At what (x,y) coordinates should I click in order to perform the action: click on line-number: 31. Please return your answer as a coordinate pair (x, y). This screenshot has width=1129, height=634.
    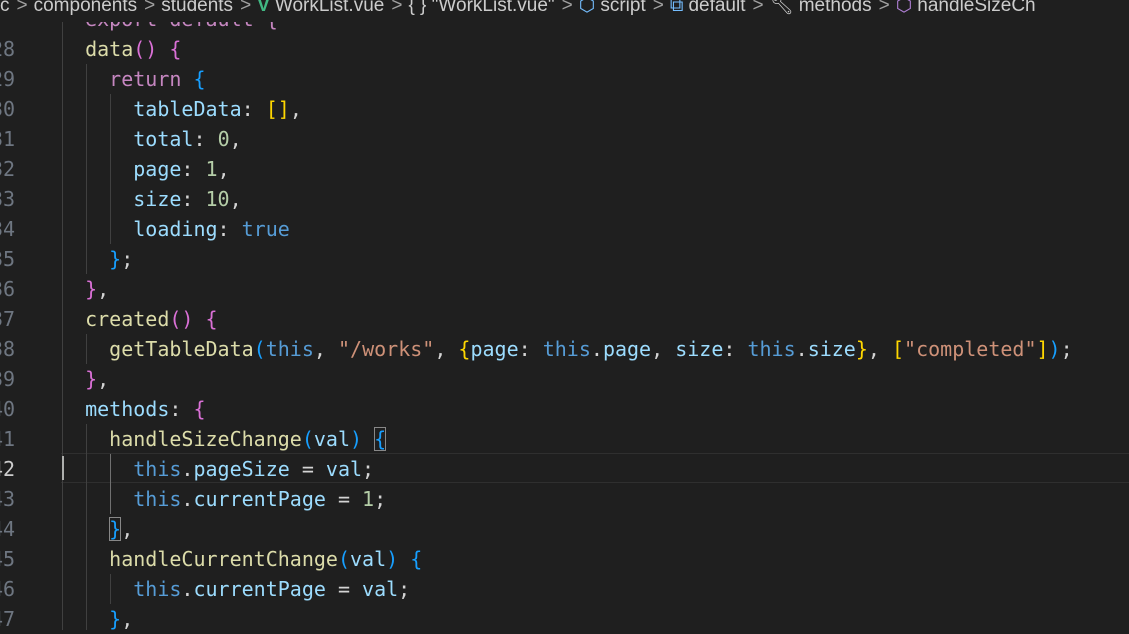
    Looking at the image, I should click on (8, 139).